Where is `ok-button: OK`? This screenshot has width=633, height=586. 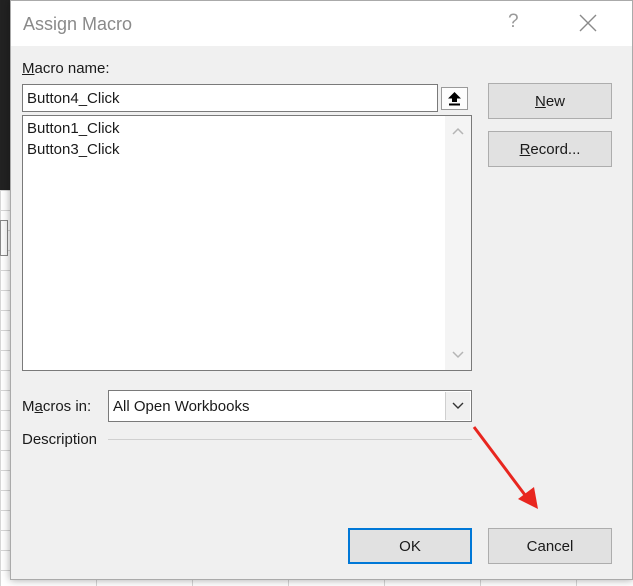
ok-button: OK is located at coordinates (410, 546).